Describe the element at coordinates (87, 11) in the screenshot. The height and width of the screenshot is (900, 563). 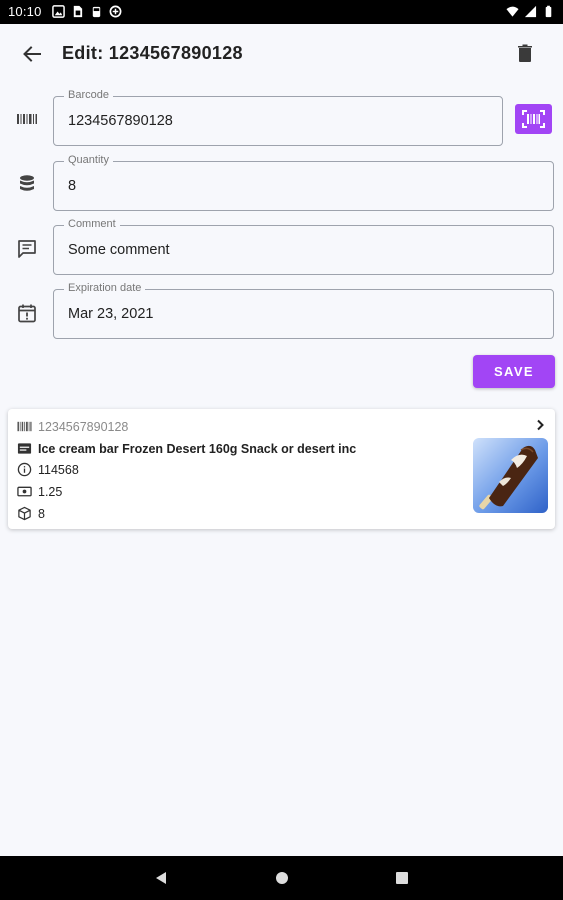
I see `status-notification-icons` at that location.